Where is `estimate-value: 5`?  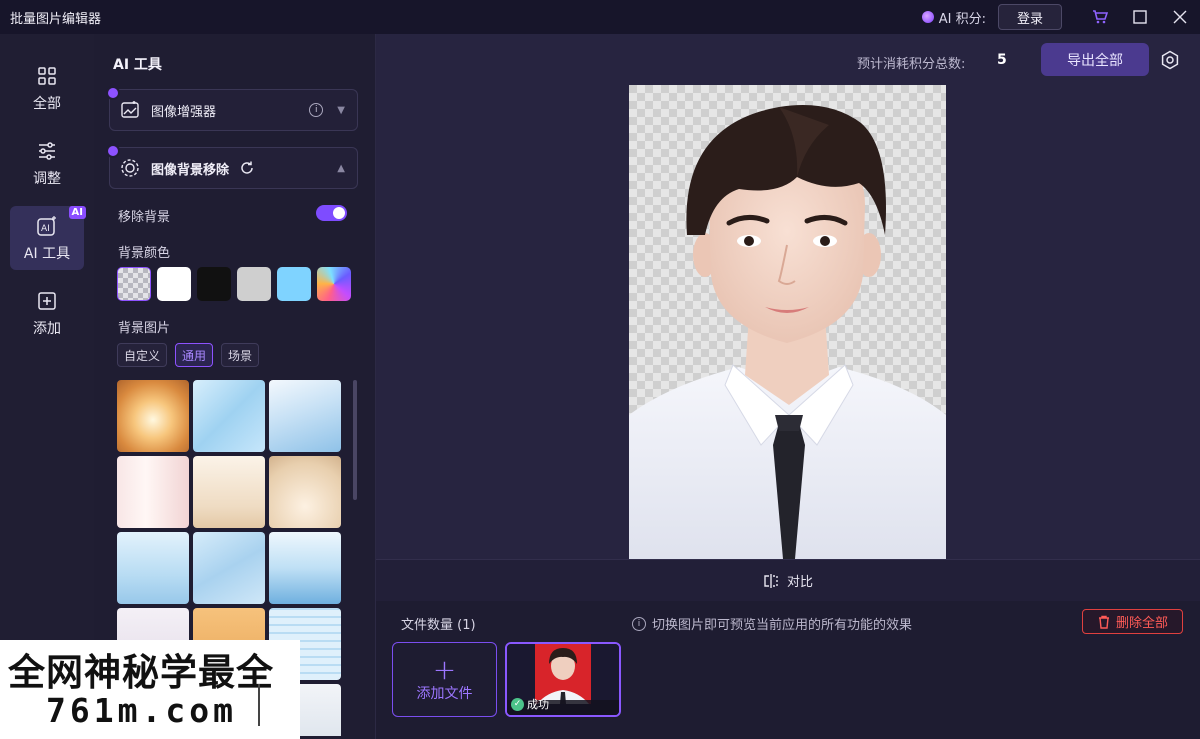
estimate-value: 5 is located at coordinates (1002, 60).